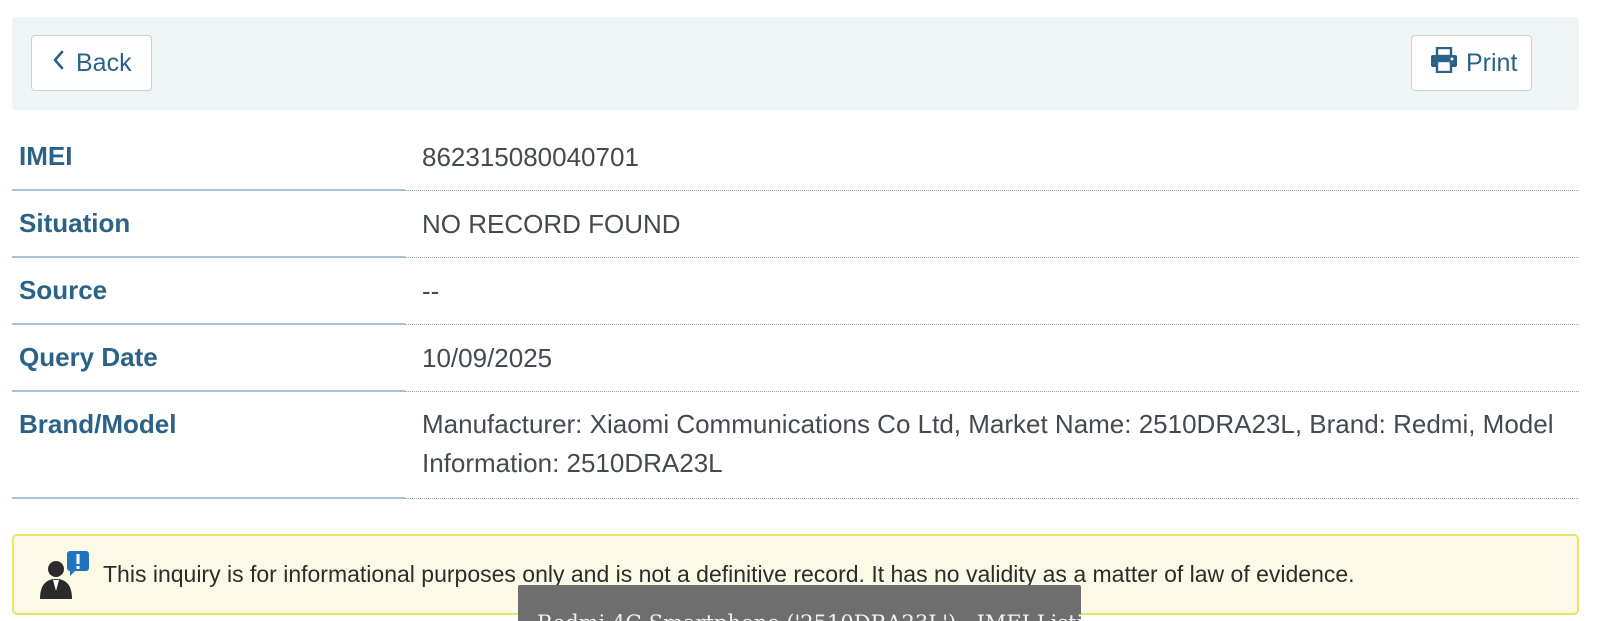 The width and height of the screenshot is (1598, 621). I want to click on detail-row-source: Source --, so click(795, 291).